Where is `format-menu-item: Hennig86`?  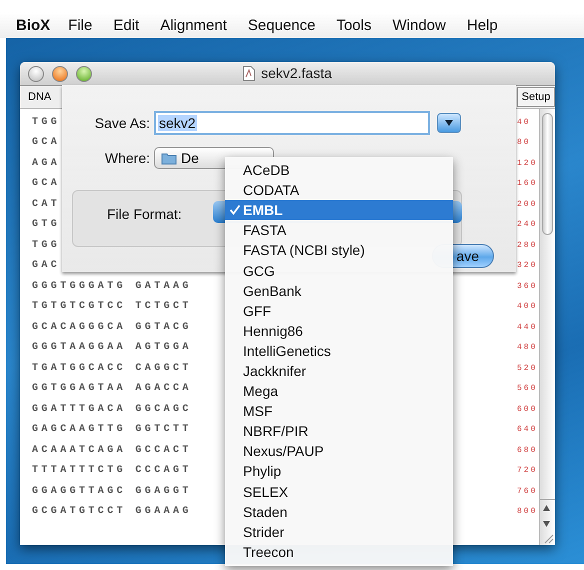
format-menu-item: Hennig86 is located at coordinates (339, 330).